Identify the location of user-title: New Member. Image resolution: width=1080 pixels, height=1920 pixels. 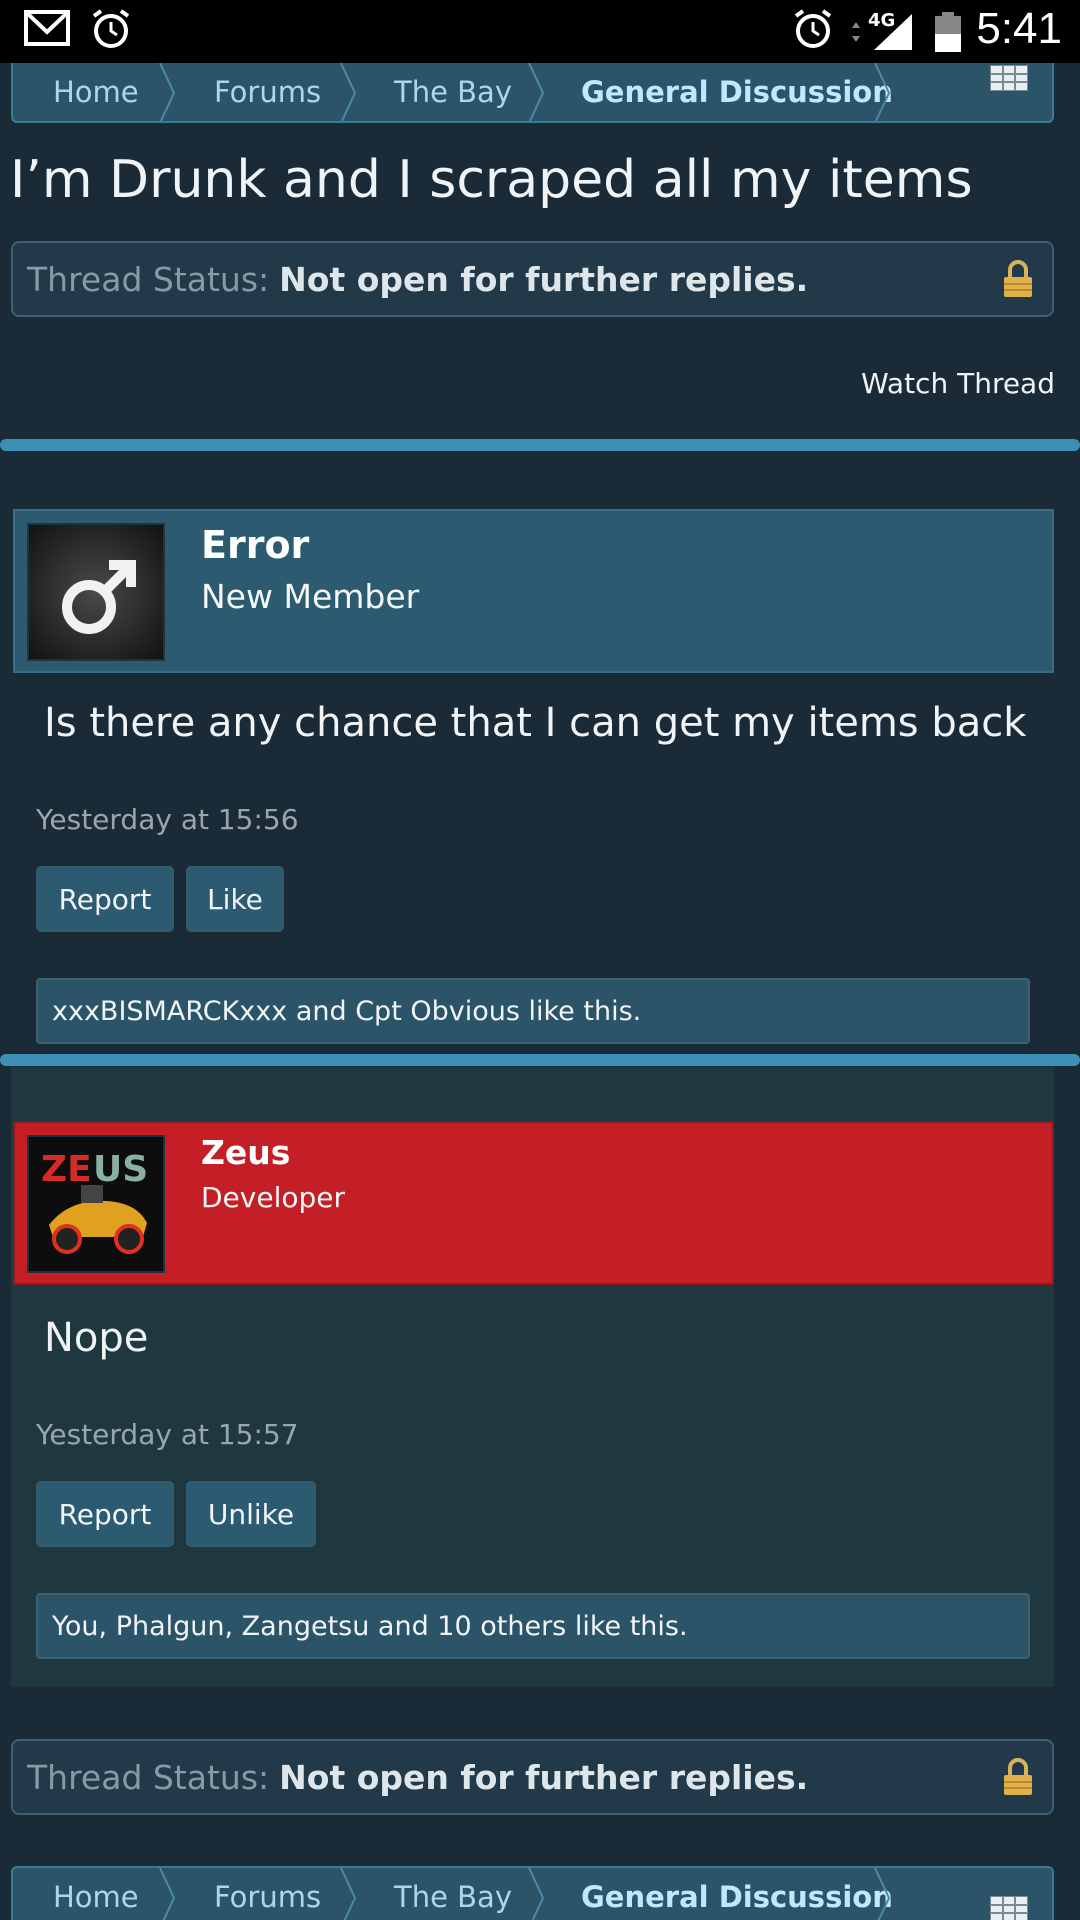
(310, 596).